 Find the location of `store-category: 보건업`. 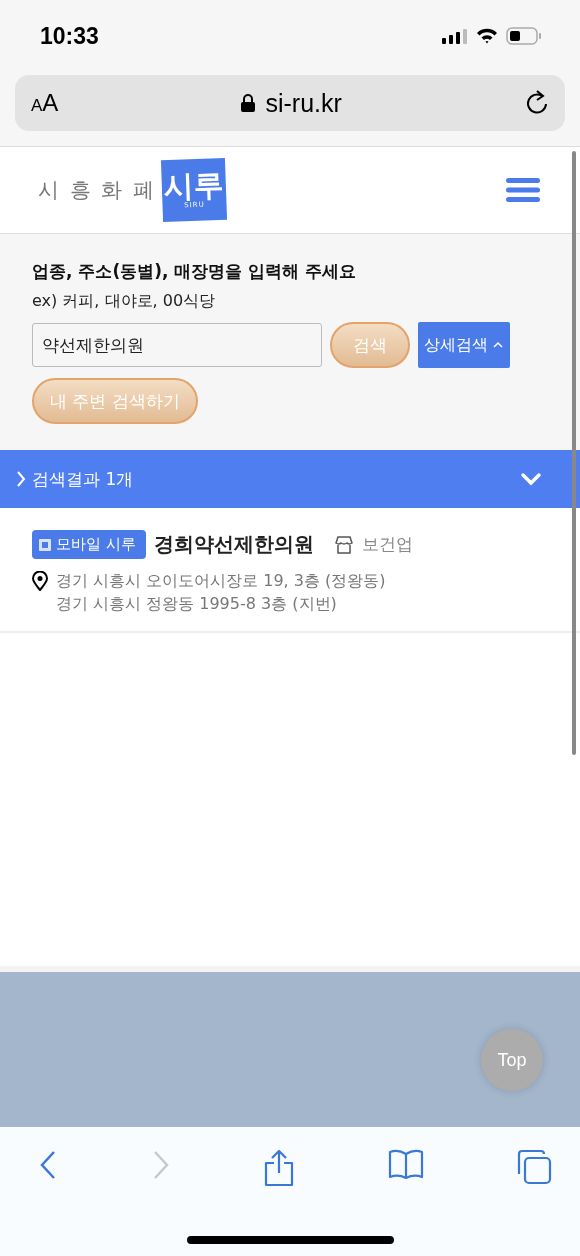

store-category: 보건업 is located at coordinates (387, 544).